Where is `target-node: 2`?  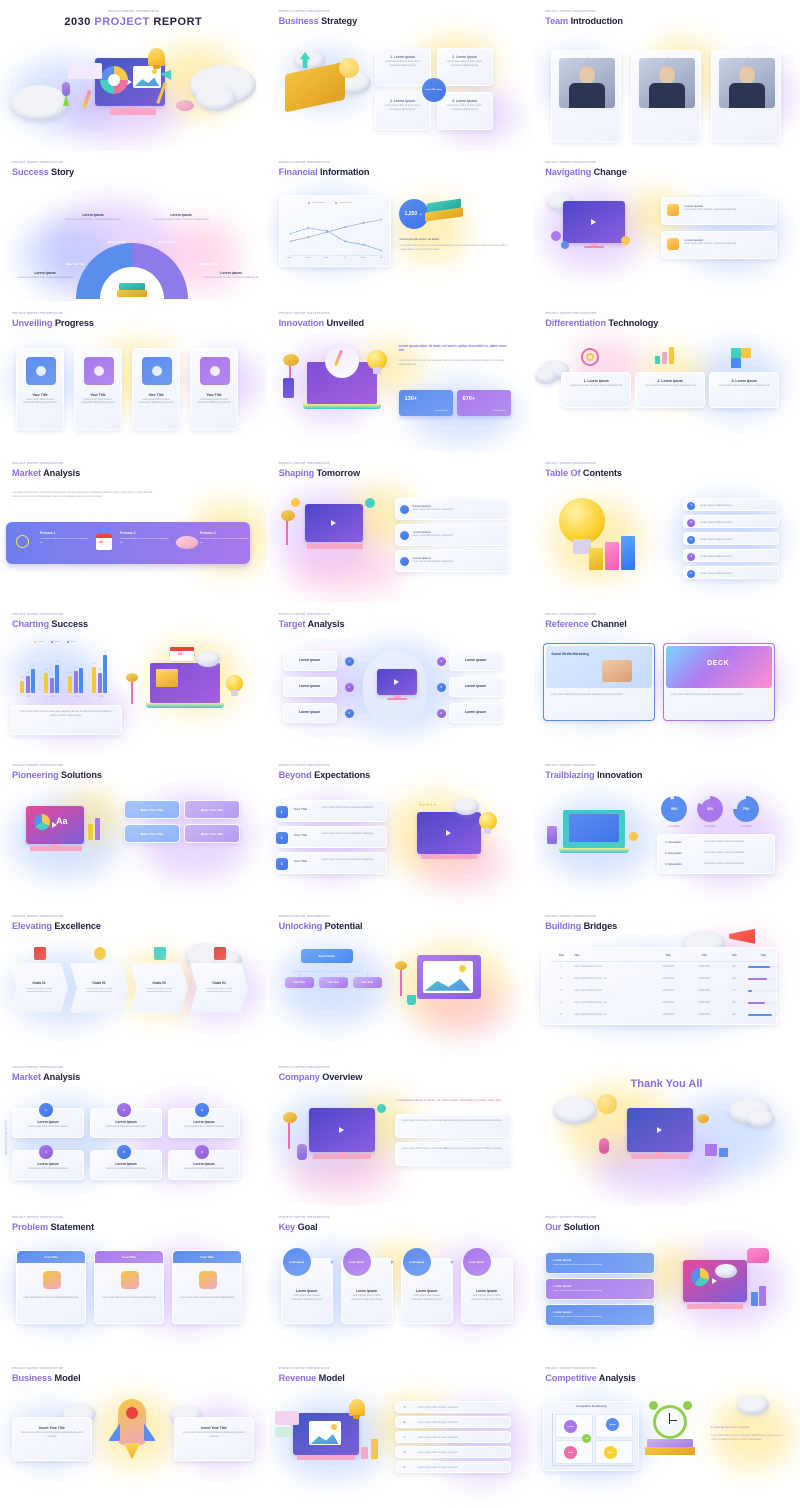
target-node: 2 is located at coordinates (349, 688).